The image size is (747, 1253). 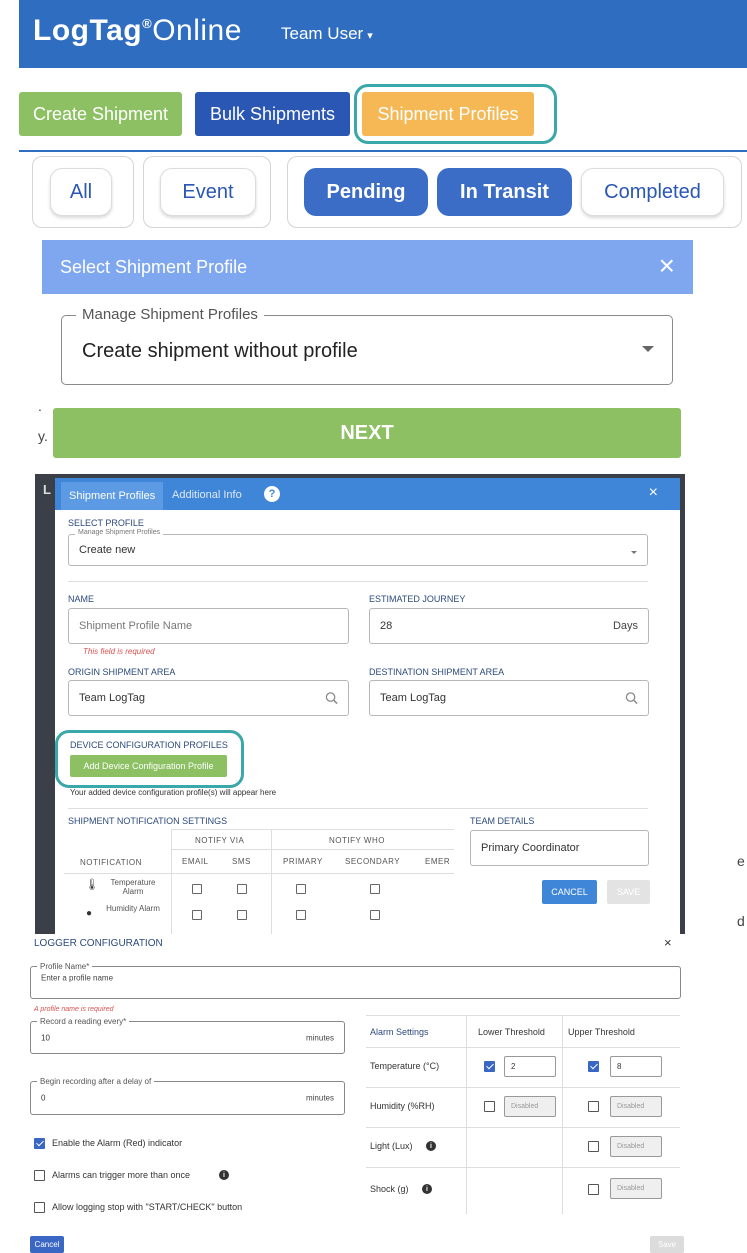 I want to click on dialog-title: Select Shipment Profile, so click(x=154, y=267).